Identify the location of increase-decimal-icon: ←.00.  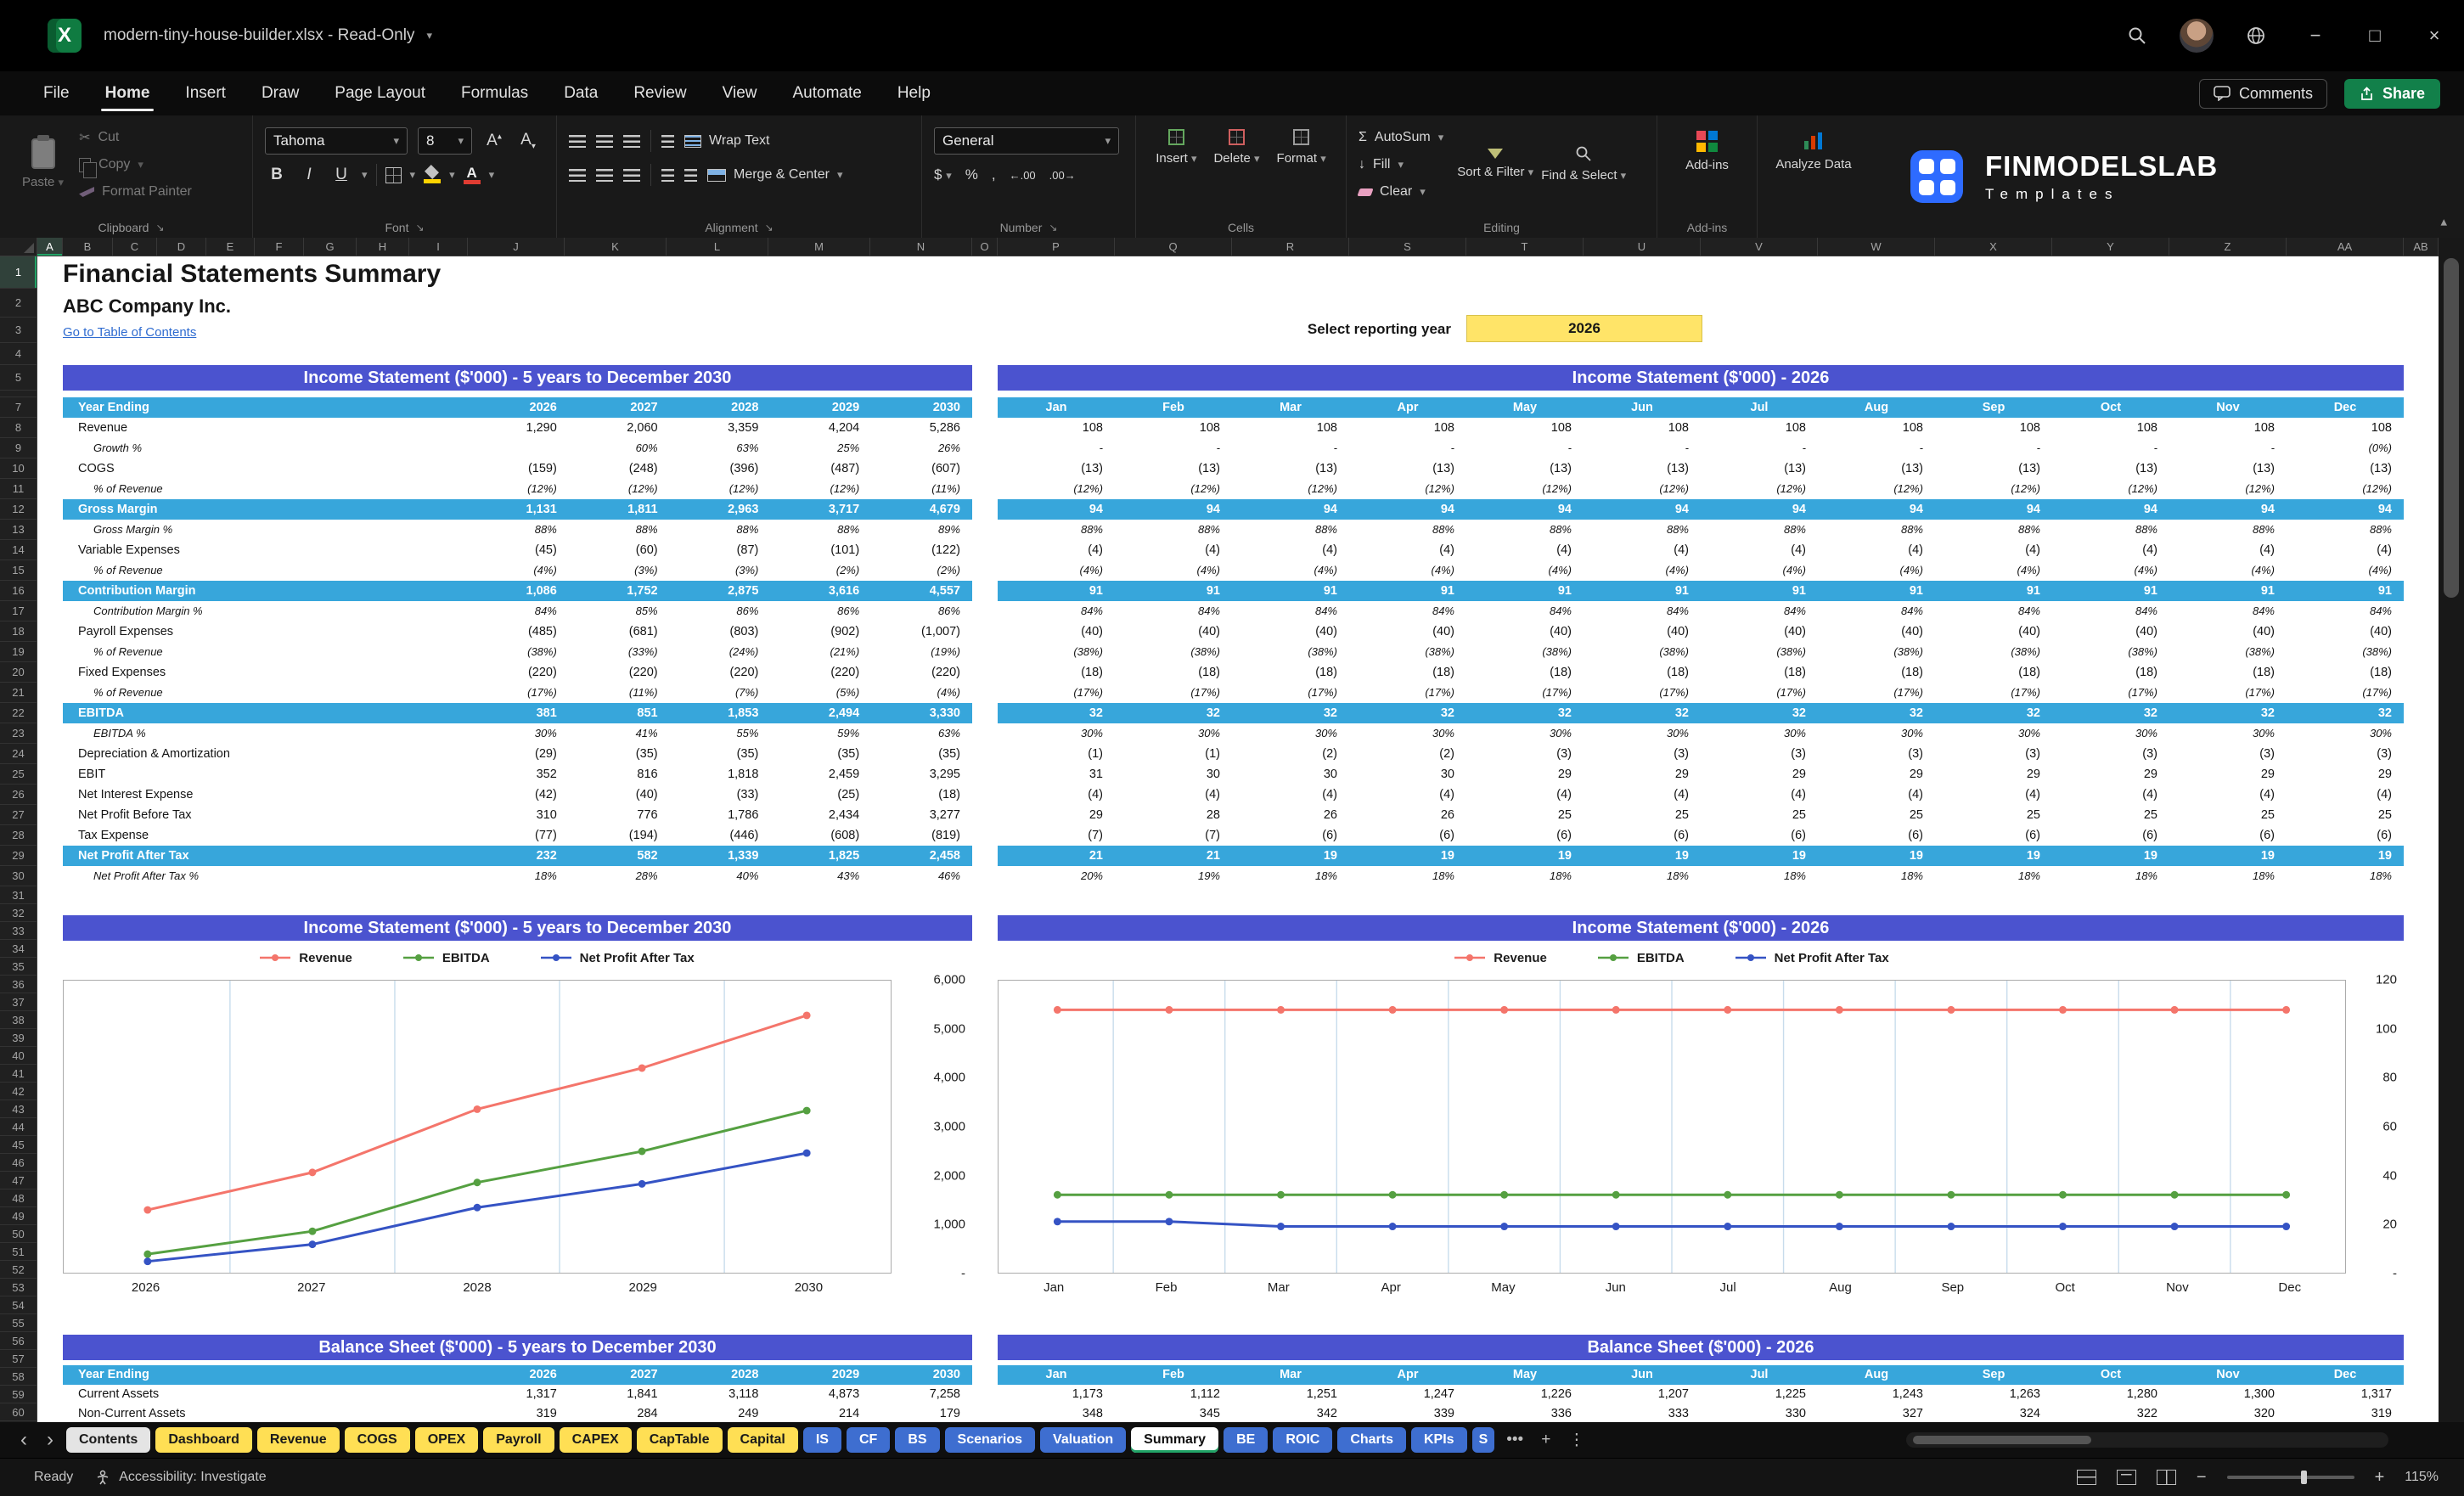
(1023, 175).